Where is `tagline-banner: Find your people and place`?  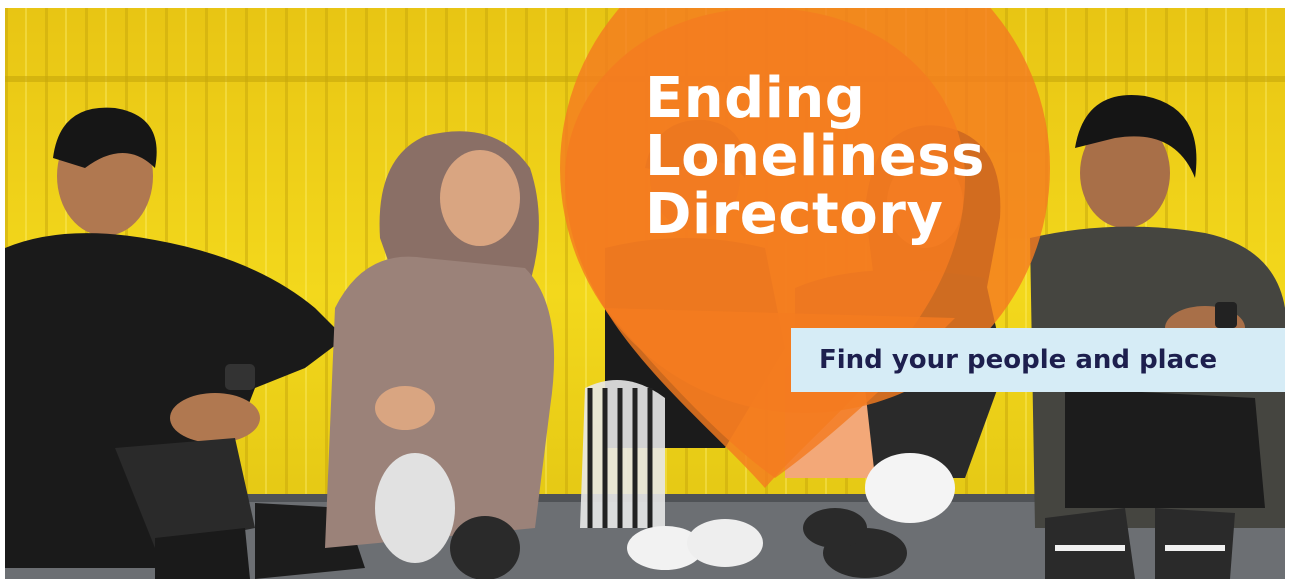 tagline-banner: Find your people and place is located at coordinates (1038, 360).